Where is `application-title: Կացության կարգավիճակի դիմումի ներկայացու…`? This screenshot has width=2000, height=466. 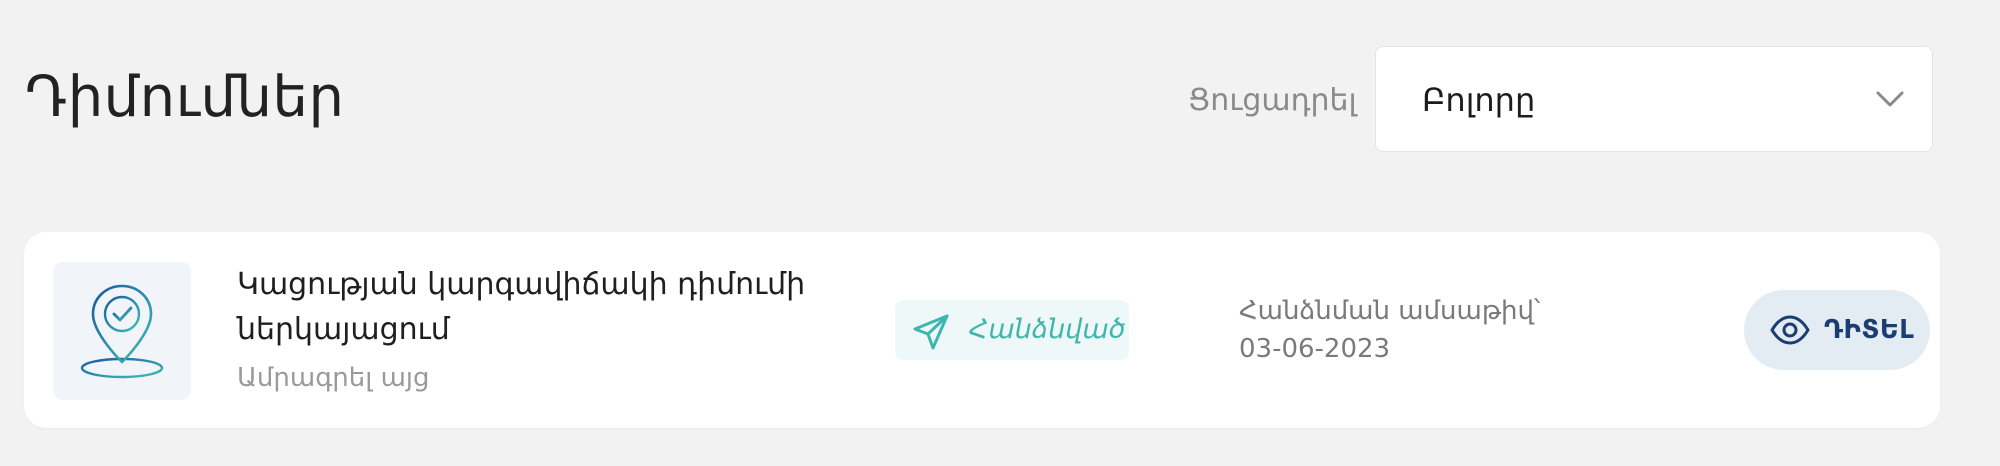
application-title: Կացության կարգավիճակի դիմումի ներկայացու… is located at coordinates (521, 307).